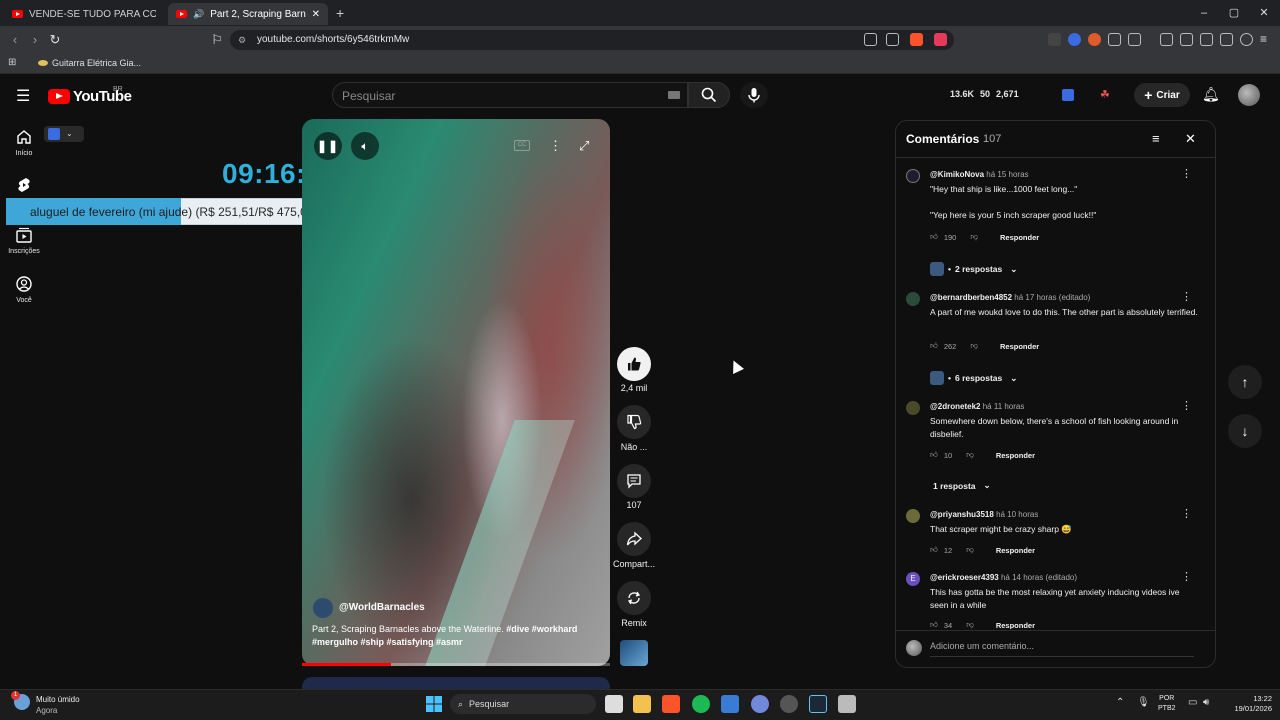 The width and height of the screenshot is (1280, 720). I want to click on comment-author: @KimikoNova há 15 horas, so click(979, 174).